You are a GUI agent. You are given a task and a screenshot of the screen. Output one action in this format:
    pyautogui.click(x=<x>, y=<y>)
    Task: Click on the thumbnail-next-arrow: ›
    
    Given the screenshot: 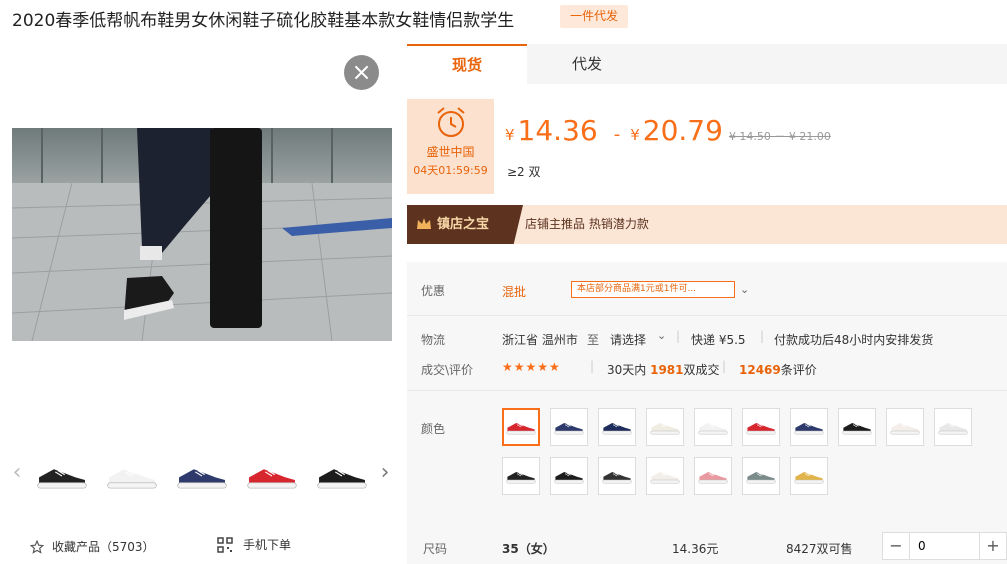 What is the action you would take?
    pyautogui.click(x=385, y=473)
    